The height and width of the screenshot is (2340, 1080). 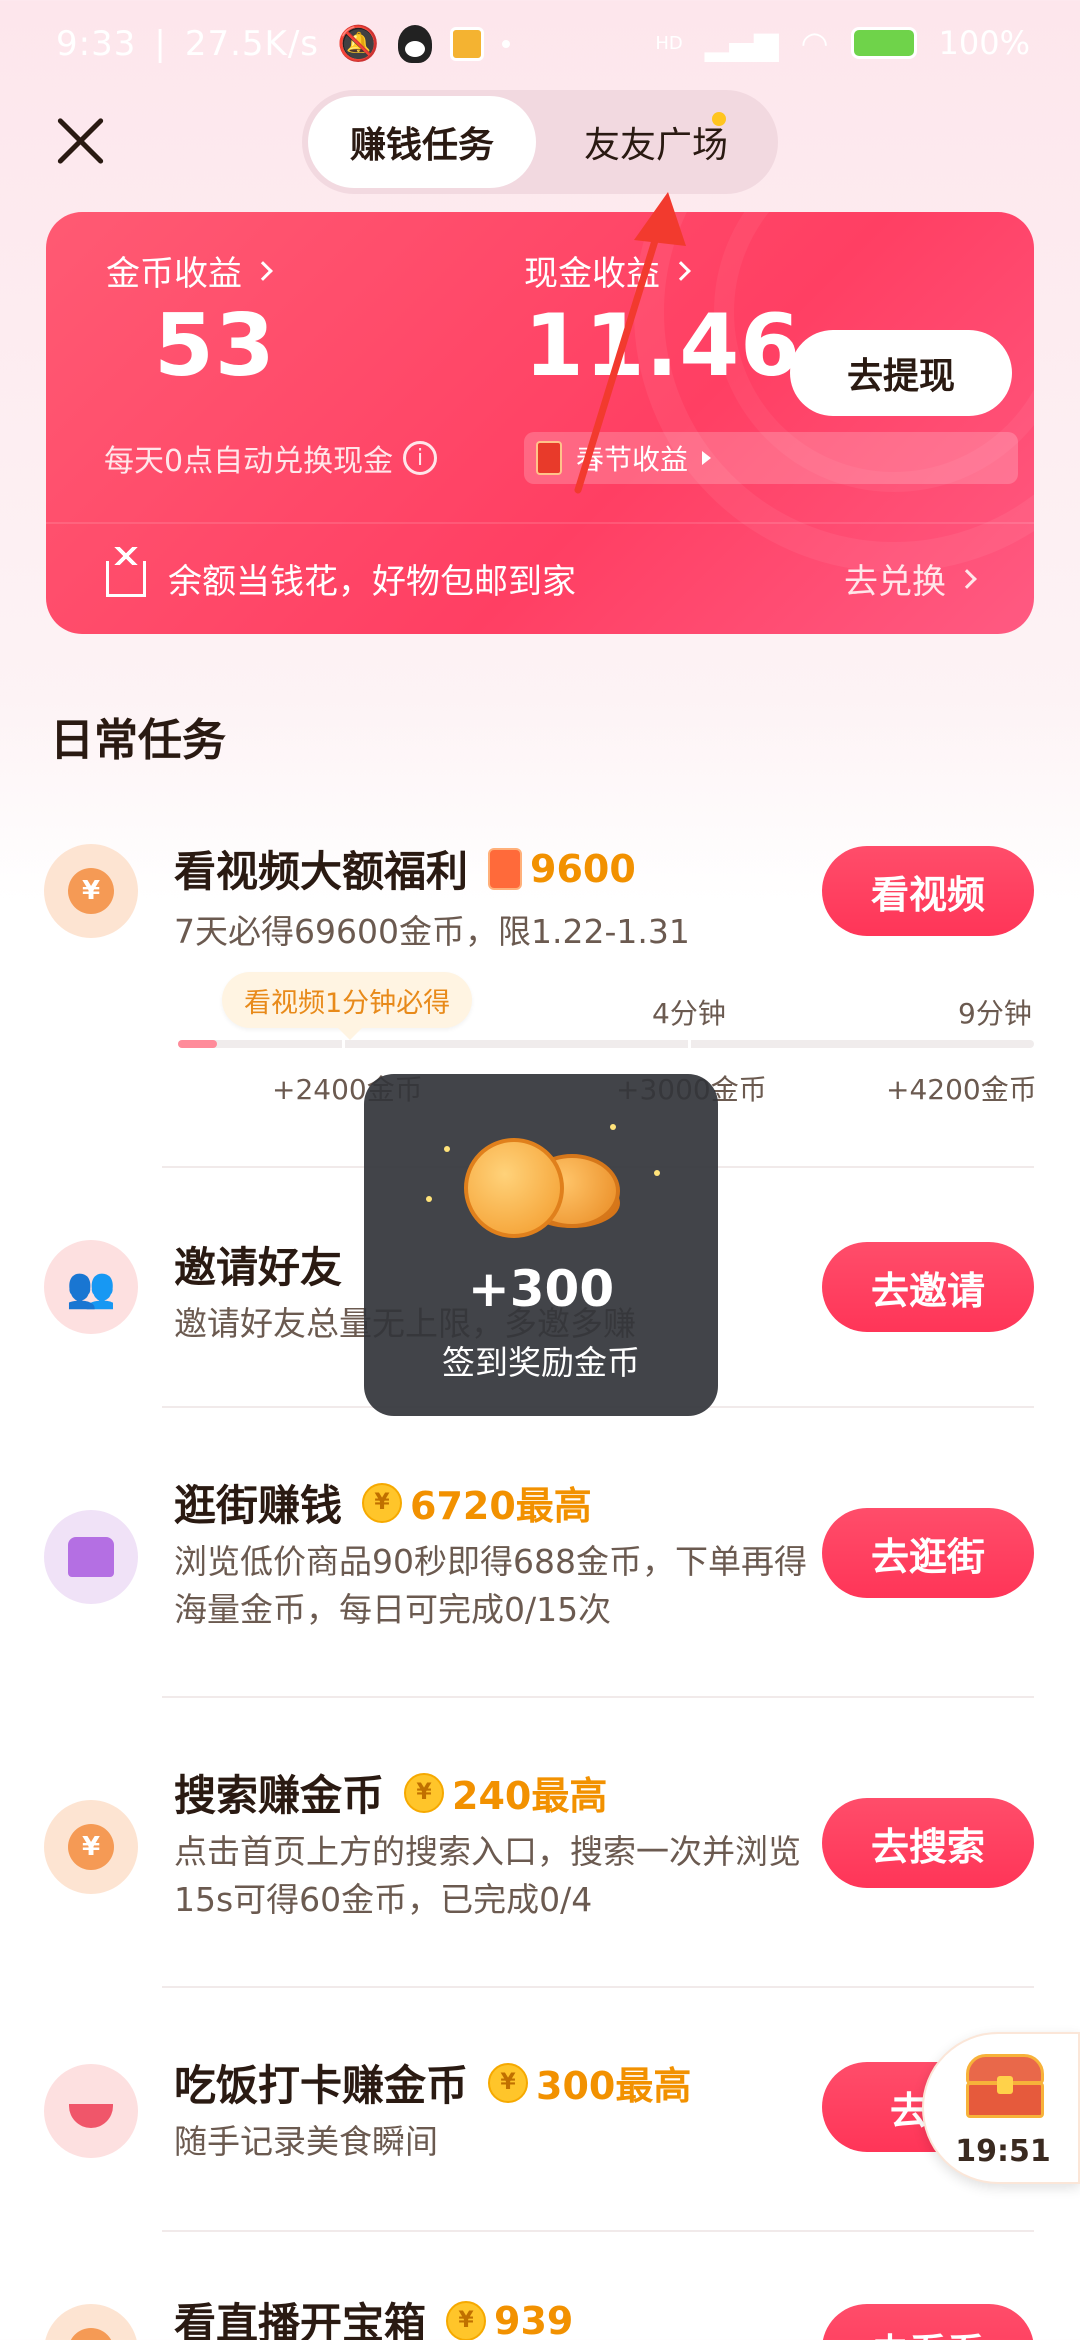 What do you see at coordinates (215, 346) in the screenshot?
I see `coin-value: 53` at bounding box center [215, 346].